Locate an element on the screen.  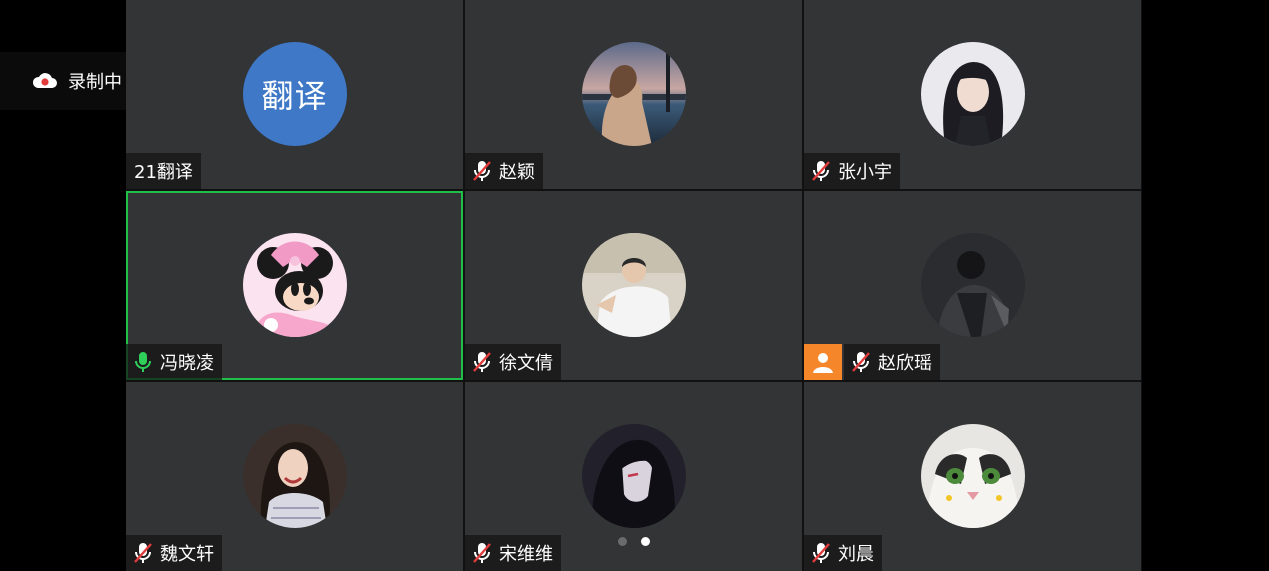
page-dot is located at coordinates (622, 541).